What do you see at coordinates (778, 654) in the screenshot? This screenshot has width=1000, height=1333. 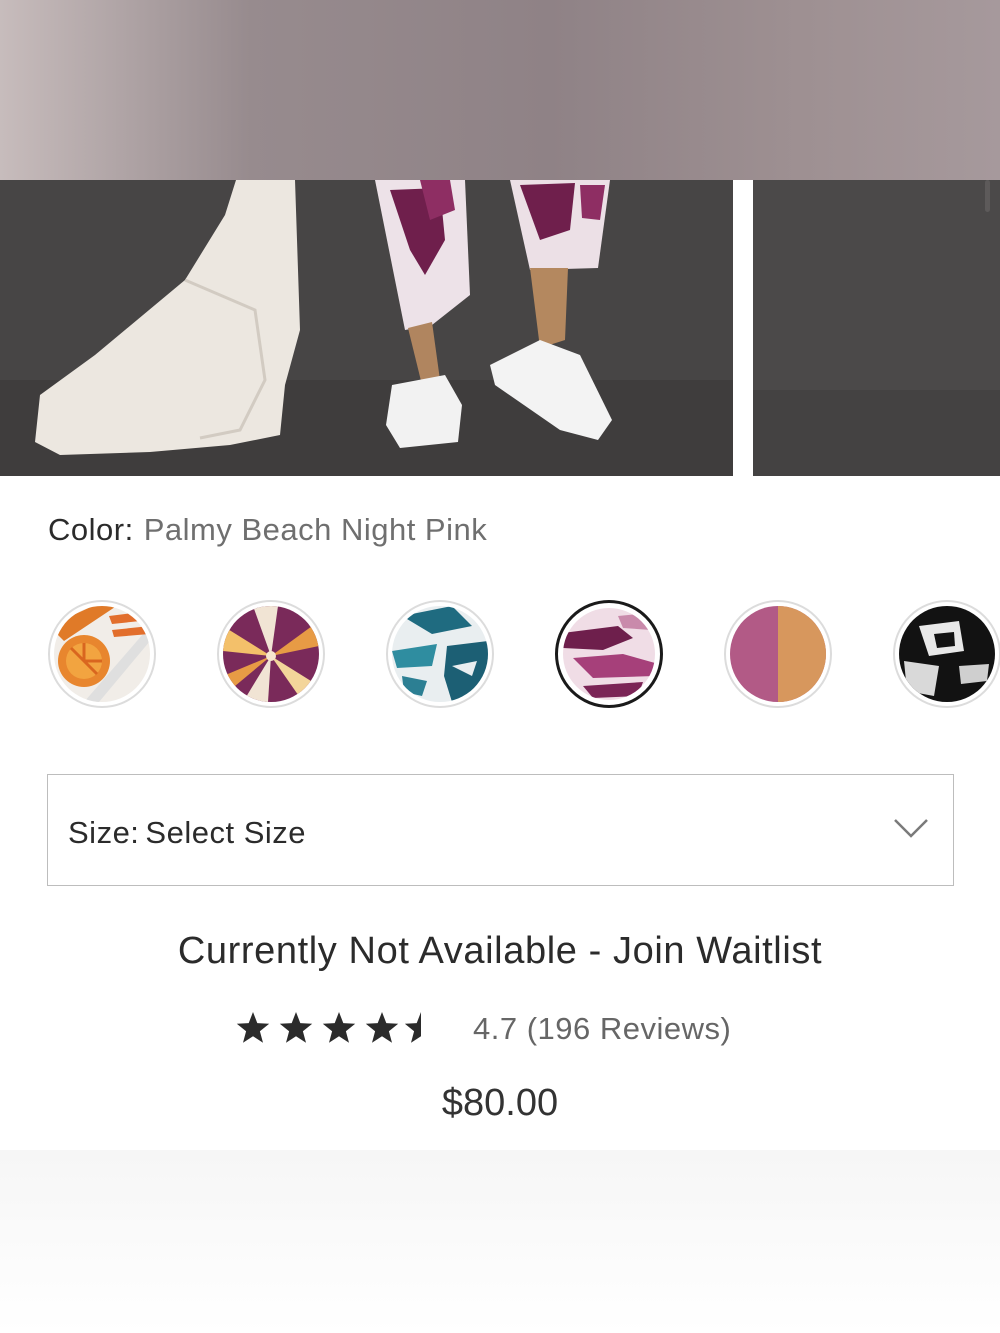 I see `color-swatch-pink-tan-colorblock` at bounding box center [778, 654].